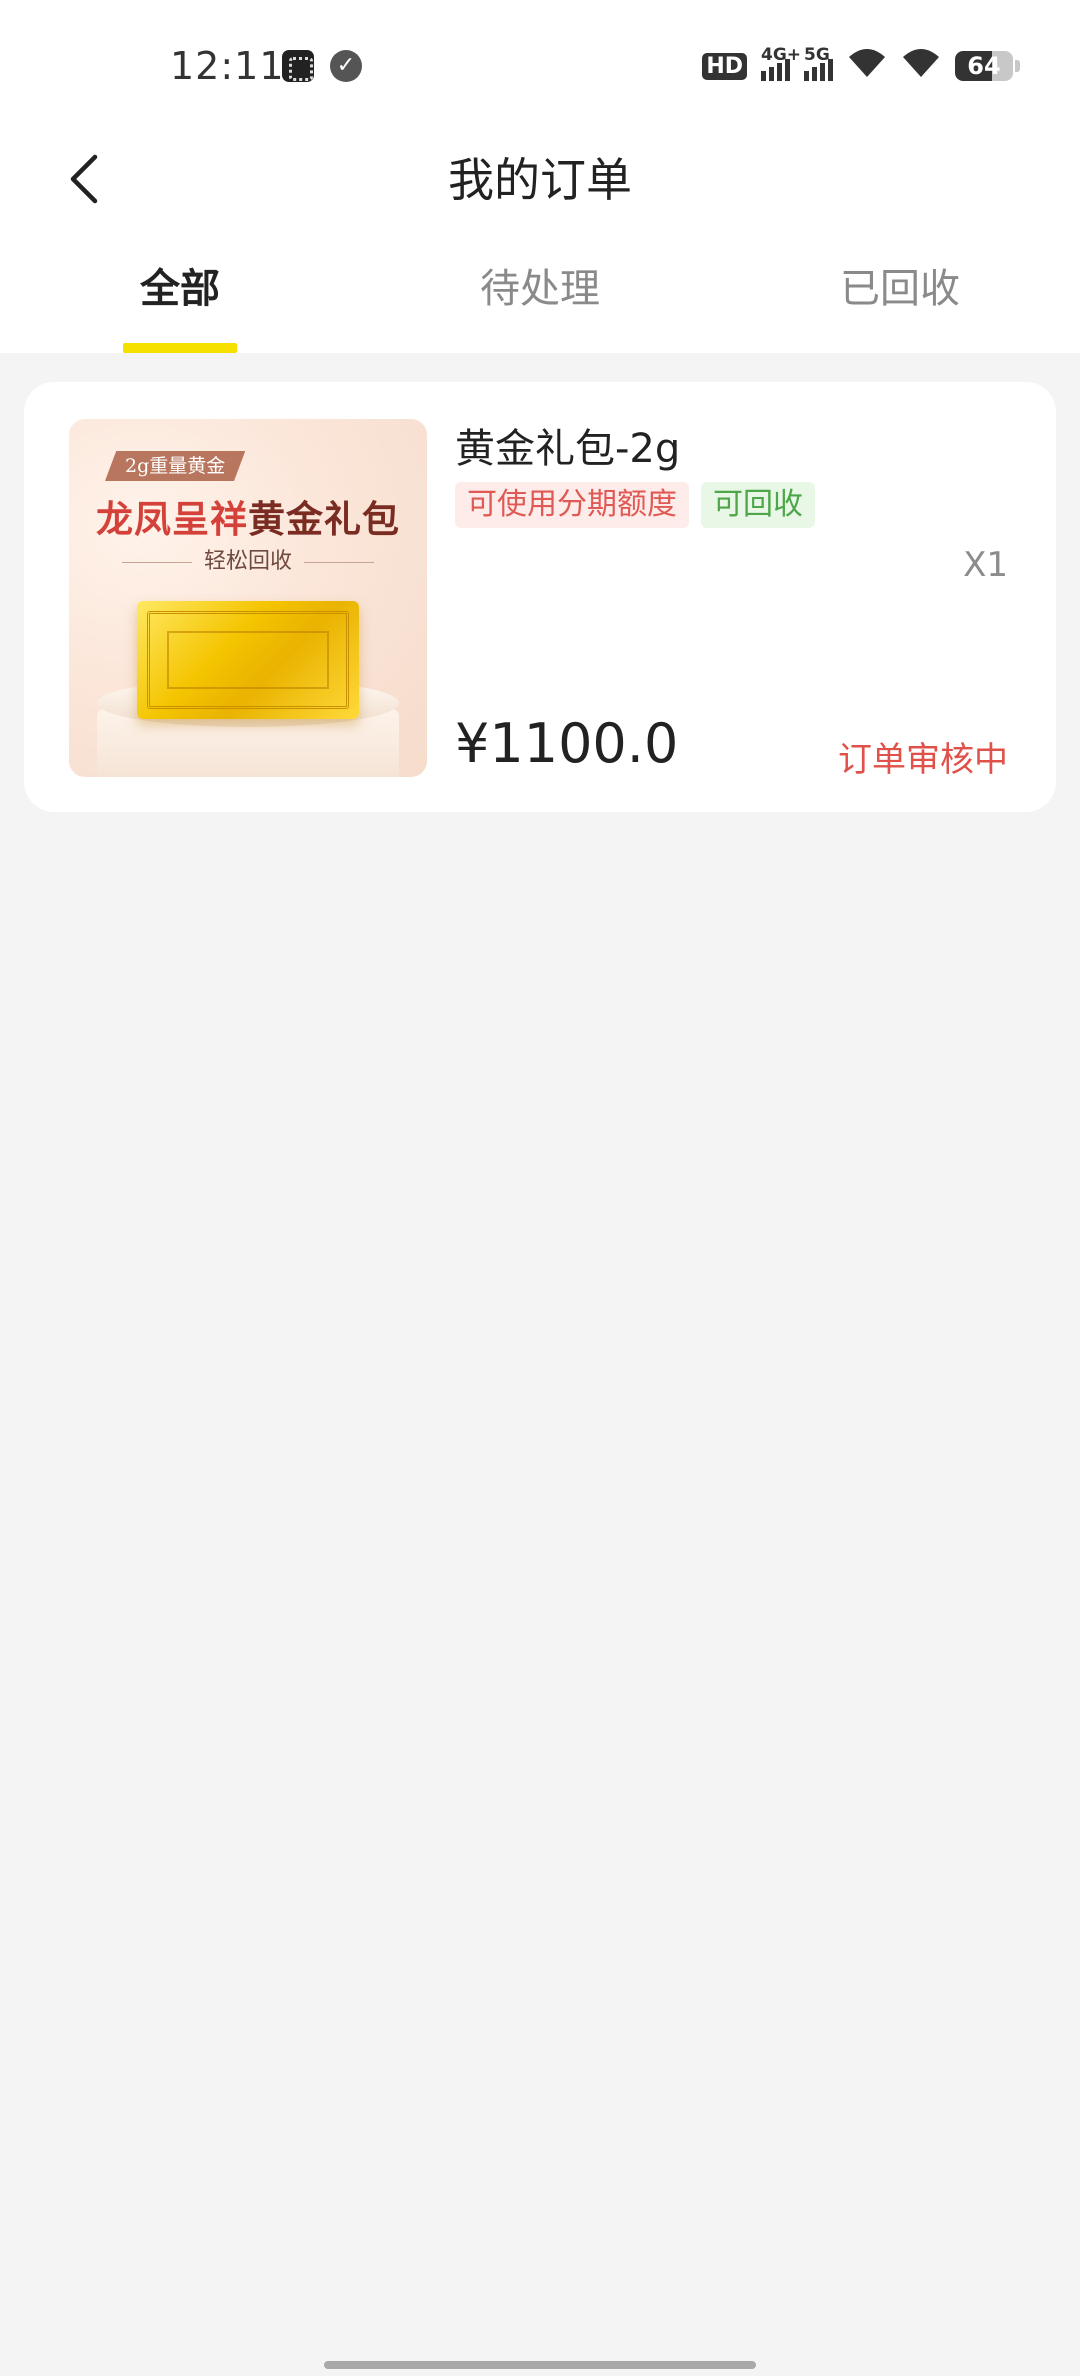  What do you see at coordinates (724, 66) in the screenshot?
I see `hd-voice-icon: HD` at bounding box center [724, 66].